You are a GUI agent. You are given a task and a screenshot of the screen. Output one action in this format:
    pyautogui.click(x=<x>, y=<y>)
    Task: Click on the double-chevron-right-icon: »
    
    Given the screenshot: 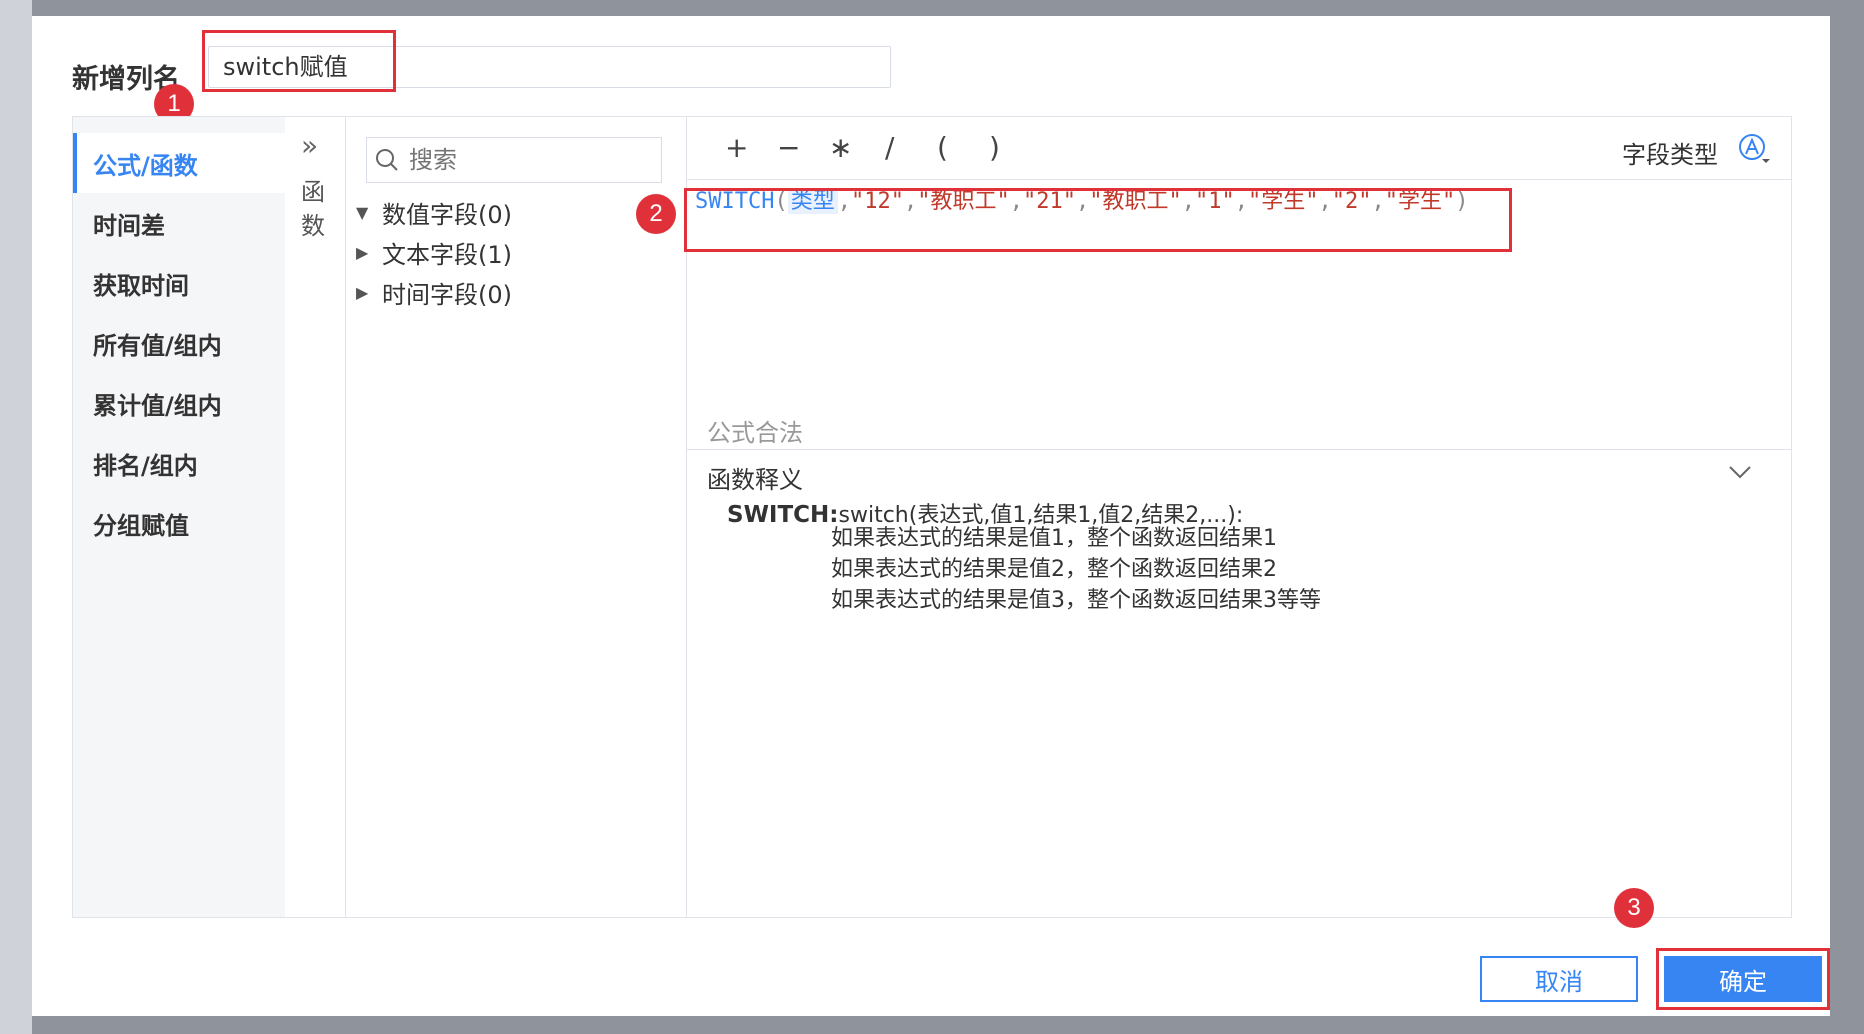 What is the action you would take?
    pyautogui.click(x=309, y=145)
    